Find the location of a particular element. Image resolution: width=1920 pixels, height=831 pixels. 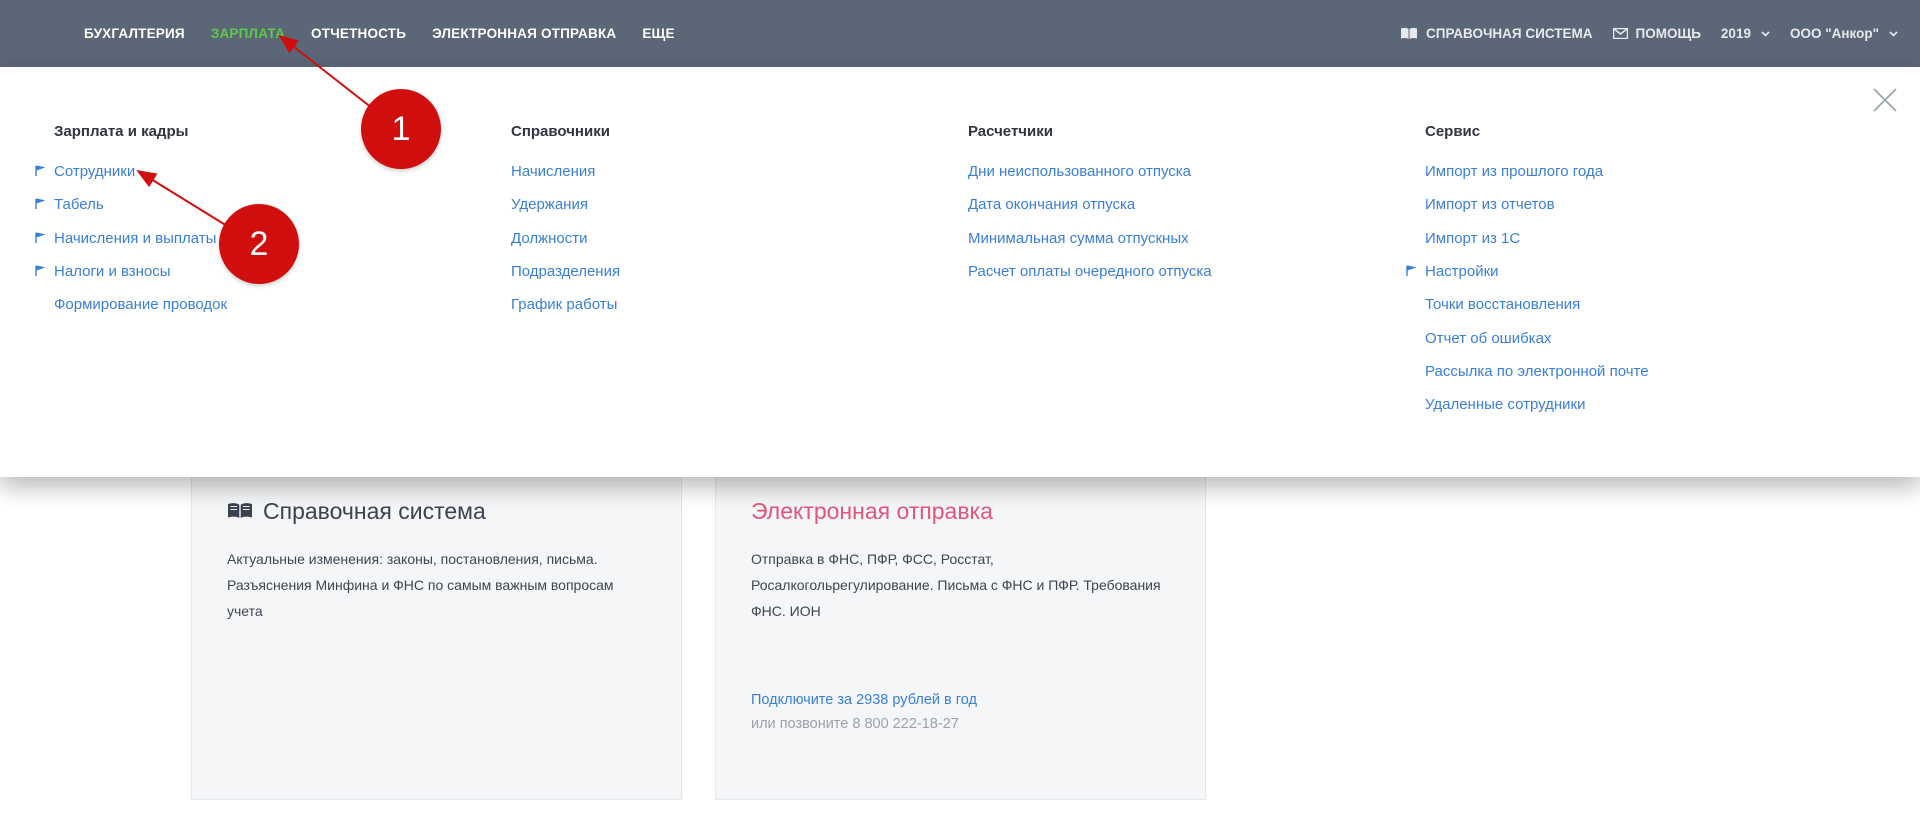

envelope-icon is located at coordinates (1620, 33).